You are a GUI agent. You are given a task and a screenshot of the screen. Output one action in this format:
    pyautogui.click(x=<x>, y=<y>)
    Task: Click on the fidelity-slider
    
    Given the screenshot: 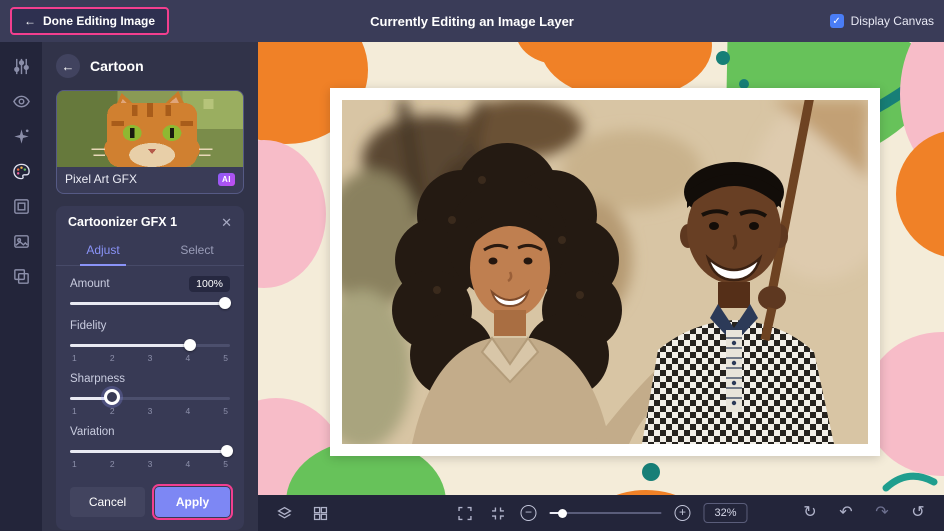 What is the action you would take?
    pyautogui.click(x=150, y=345)
    